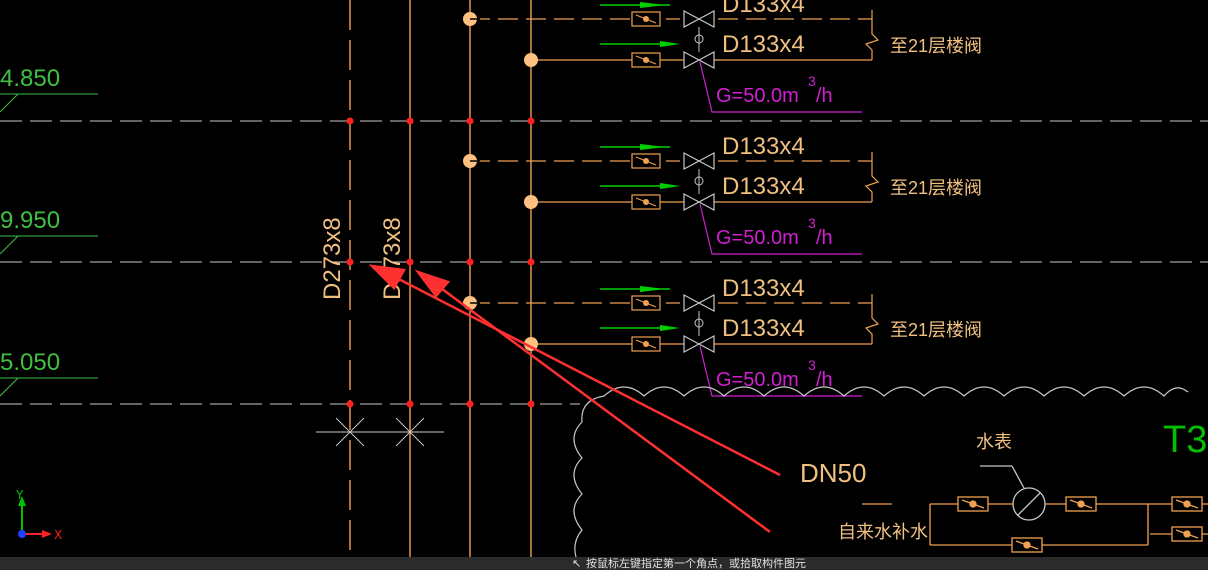  What do you see at coordinates (883, 532) in the screenshot?
I see `water-supply-label: 自来水补水` at bounding box center [883, 532].